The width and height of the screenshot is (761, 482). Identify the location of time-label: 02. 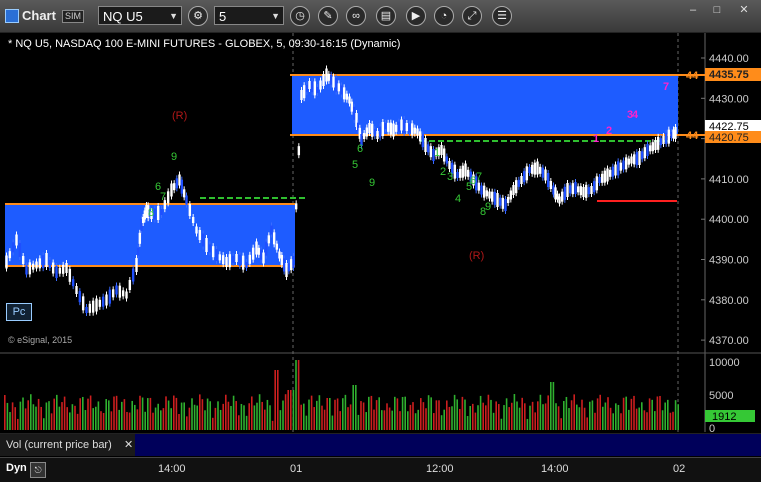
(679, 469).